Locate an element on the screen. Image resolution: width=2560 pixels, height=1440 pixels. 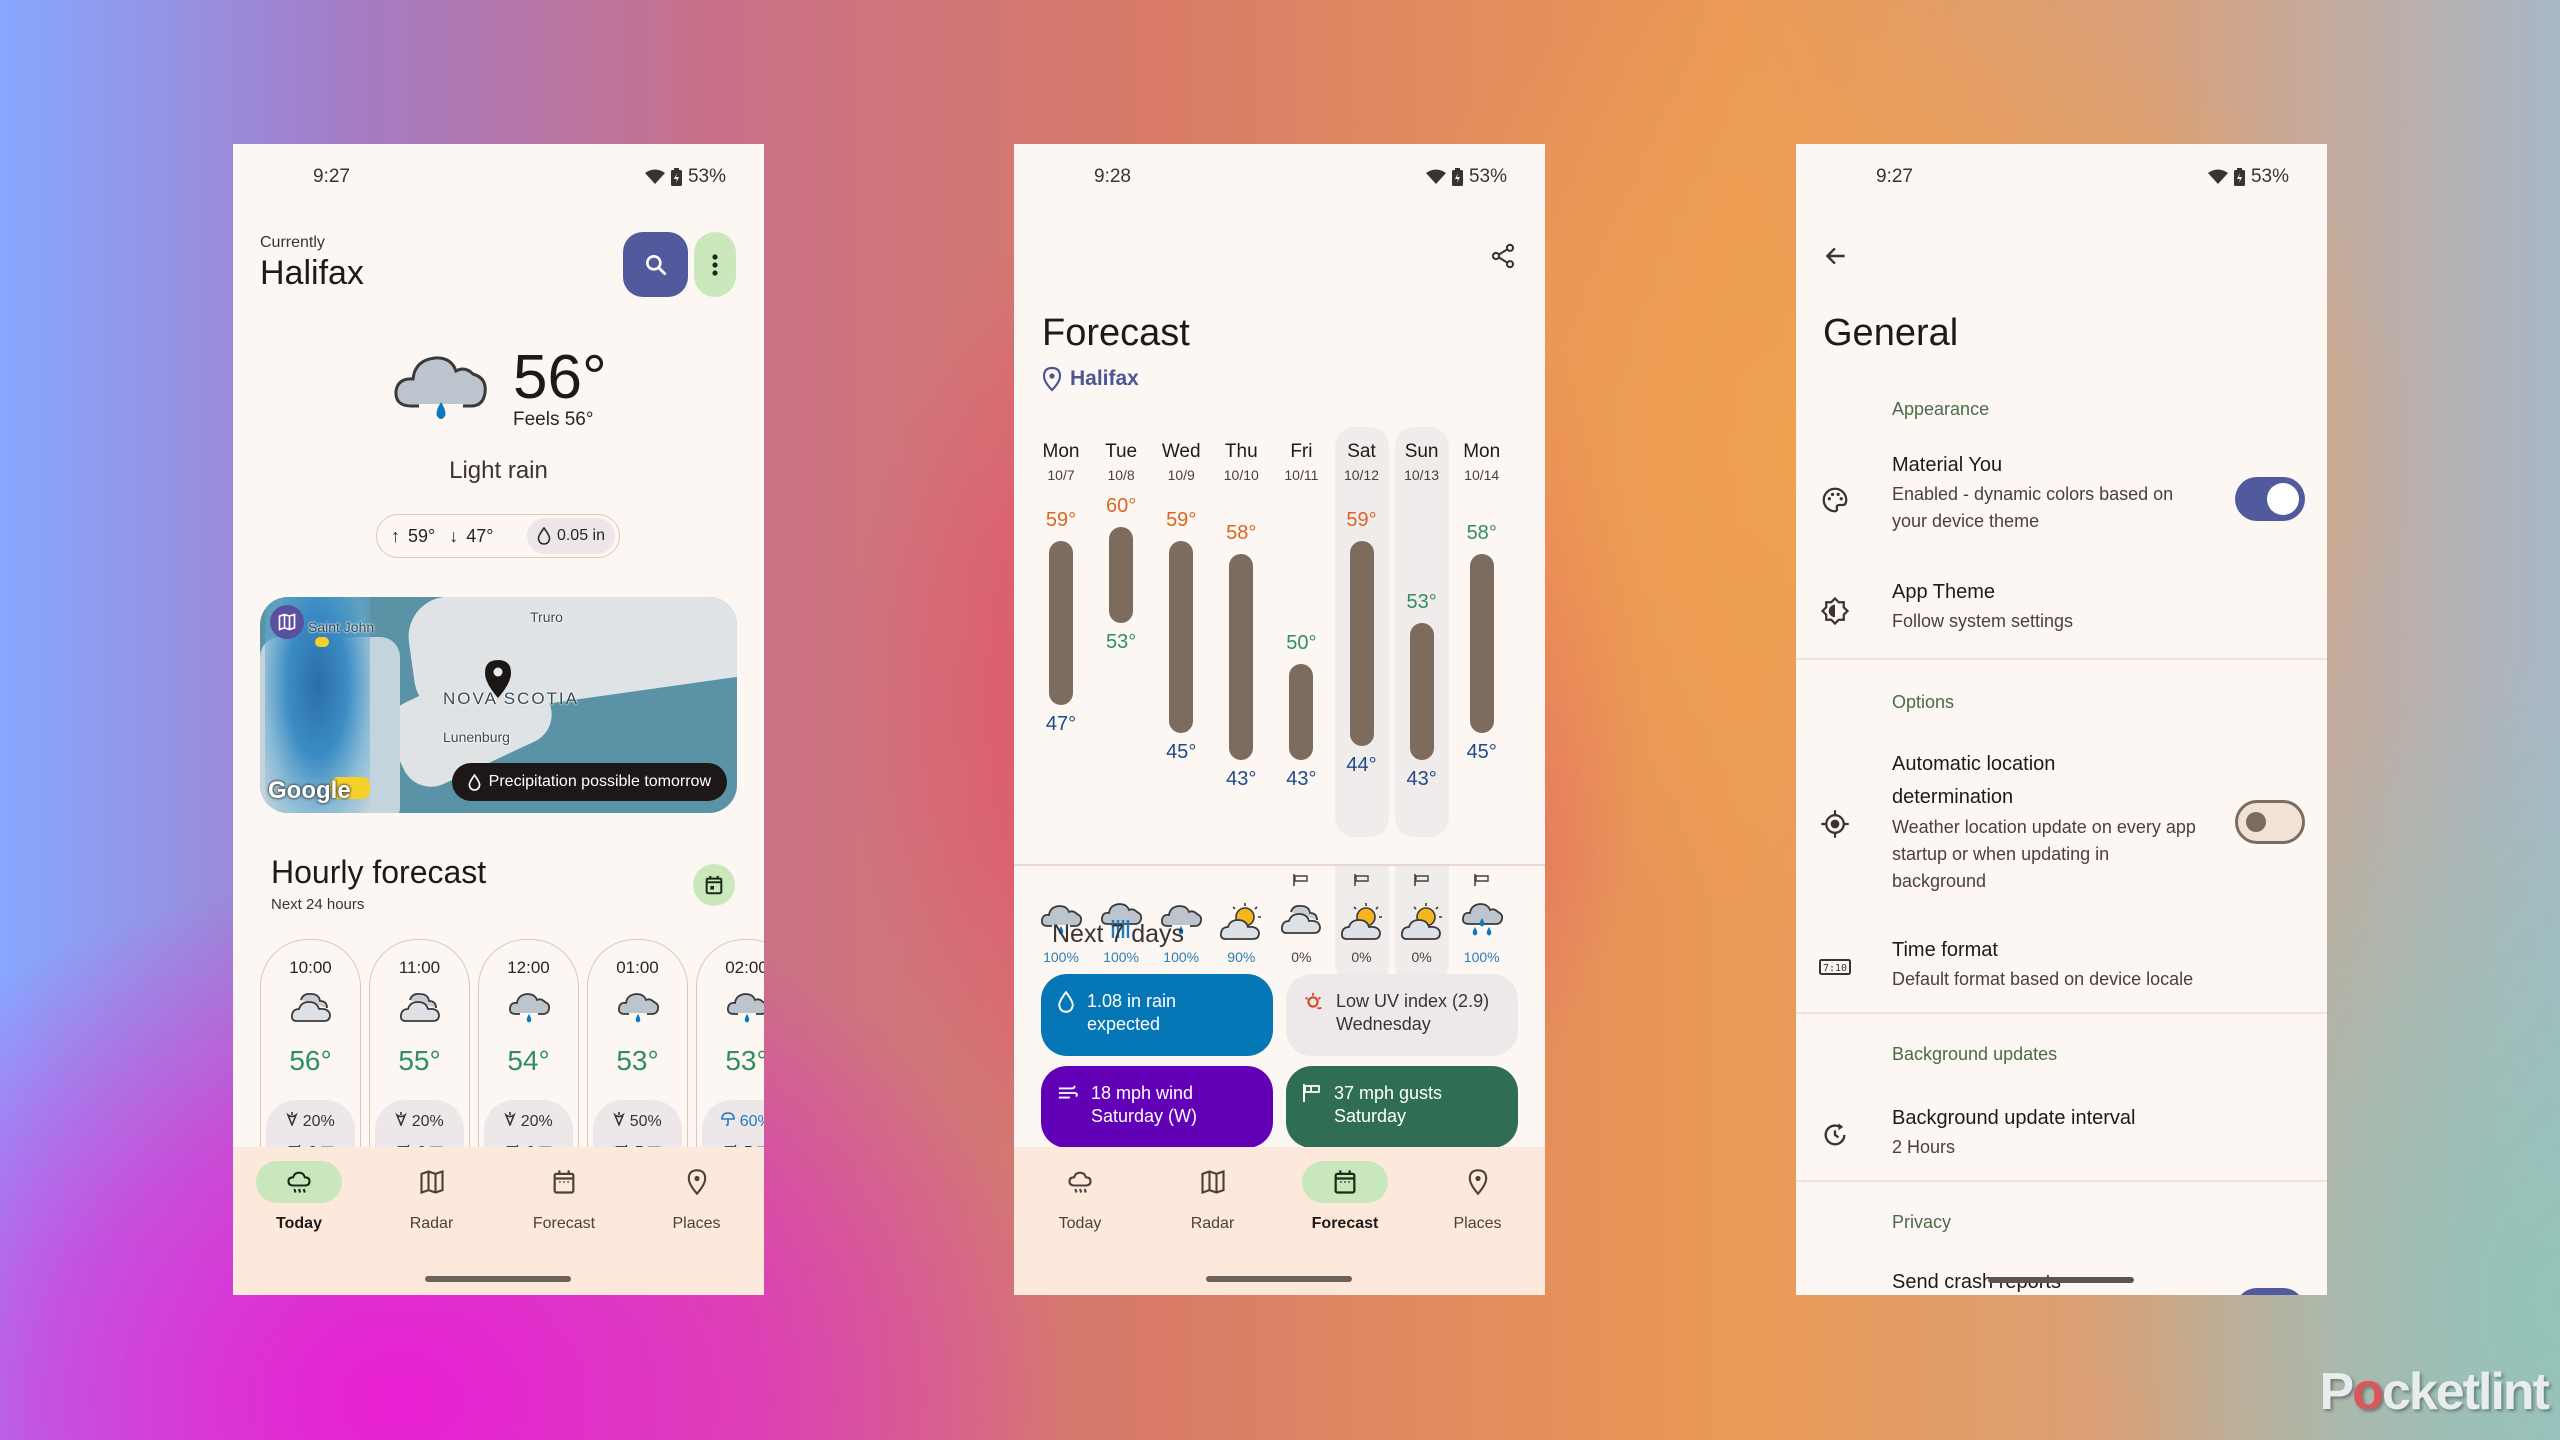
update-interval-icon is located at coordinates (1835, 1135).